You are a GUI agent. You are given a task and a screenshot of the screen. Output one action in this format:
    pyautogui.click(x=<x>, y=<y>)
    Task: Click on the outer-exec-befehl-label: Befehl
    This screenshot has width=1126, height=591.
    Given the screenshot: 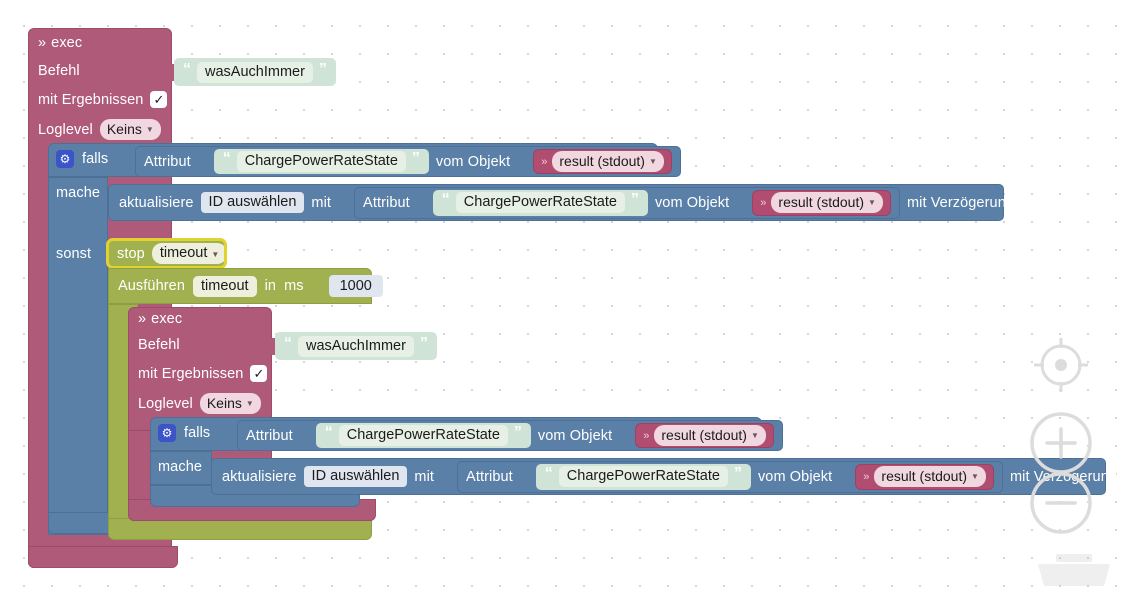 What is the action you would take?
    pyautogui.click(x=59, y=71)
    